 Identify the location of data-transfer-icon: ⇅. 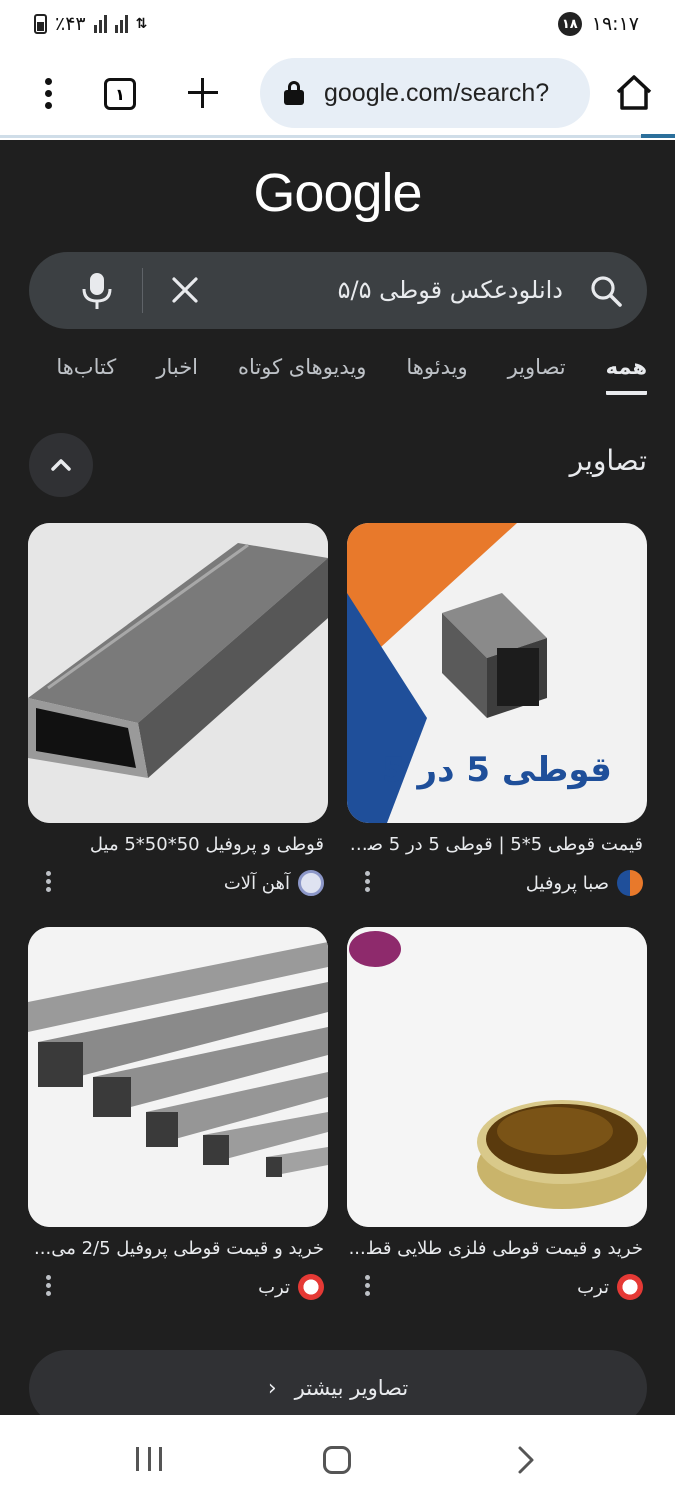
(141, 23).